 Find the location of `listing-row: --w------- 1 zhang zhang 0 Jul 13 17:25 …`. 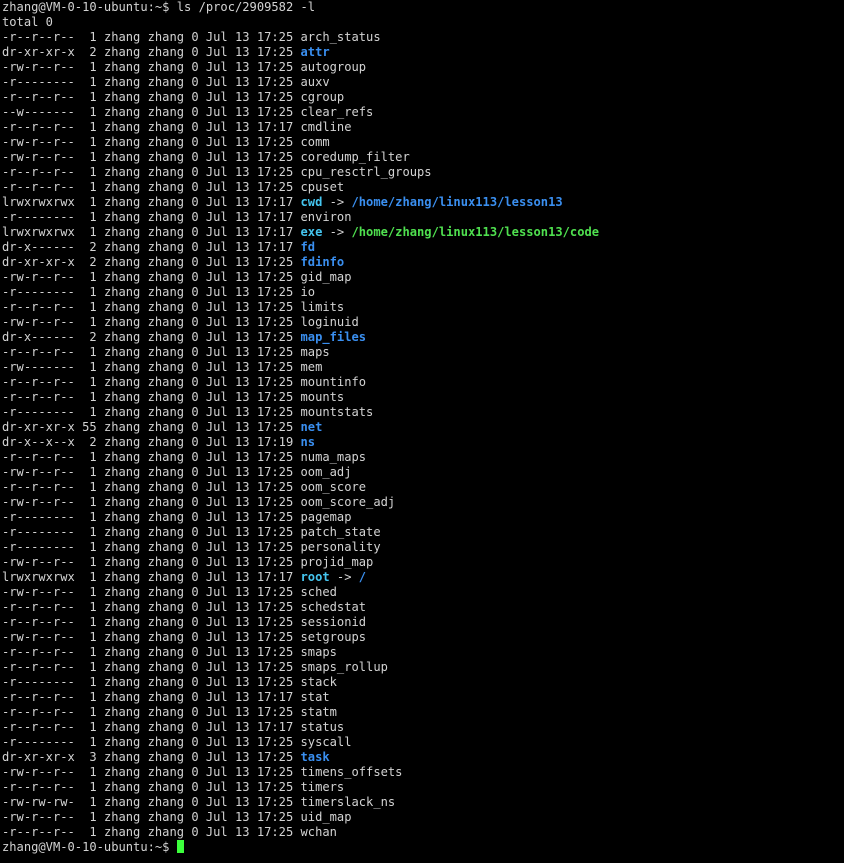

listing-row: --w------- 1 zhang zhang 0 Jul 13 17:25 … is located at coordinates (423, 112).